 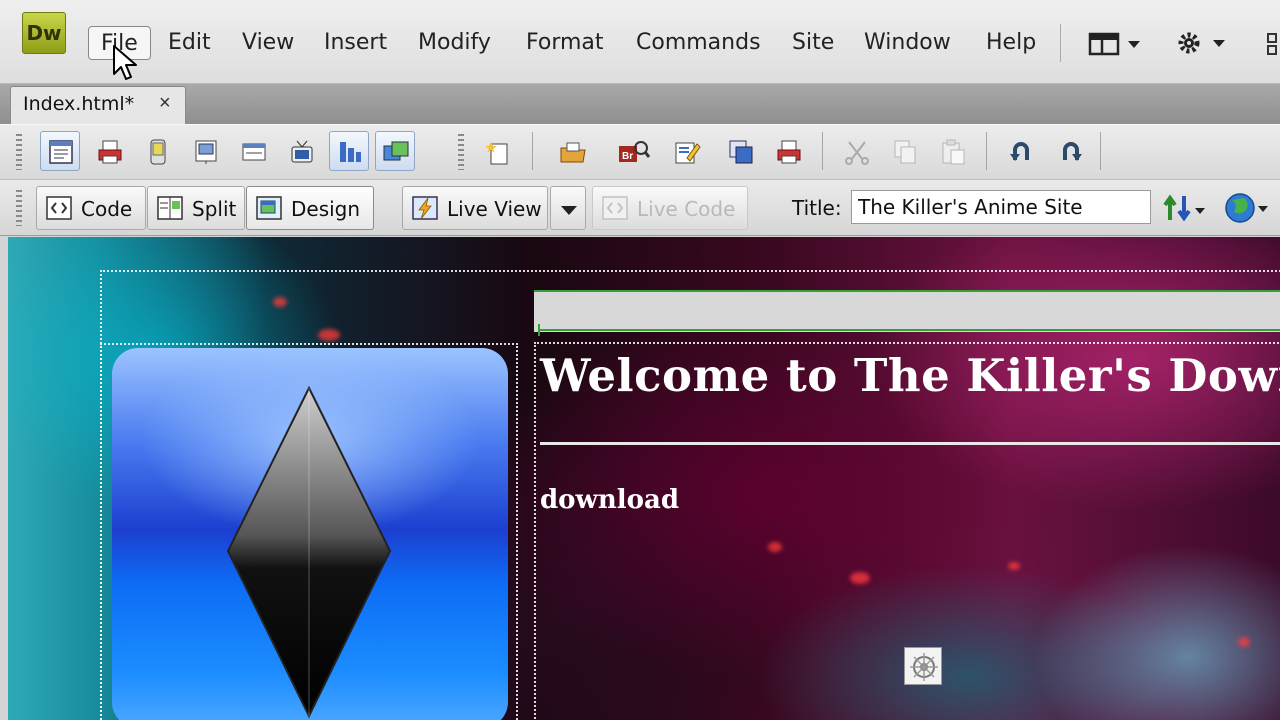 I want to click on open-folder-icon, so click(x=572, y=151).